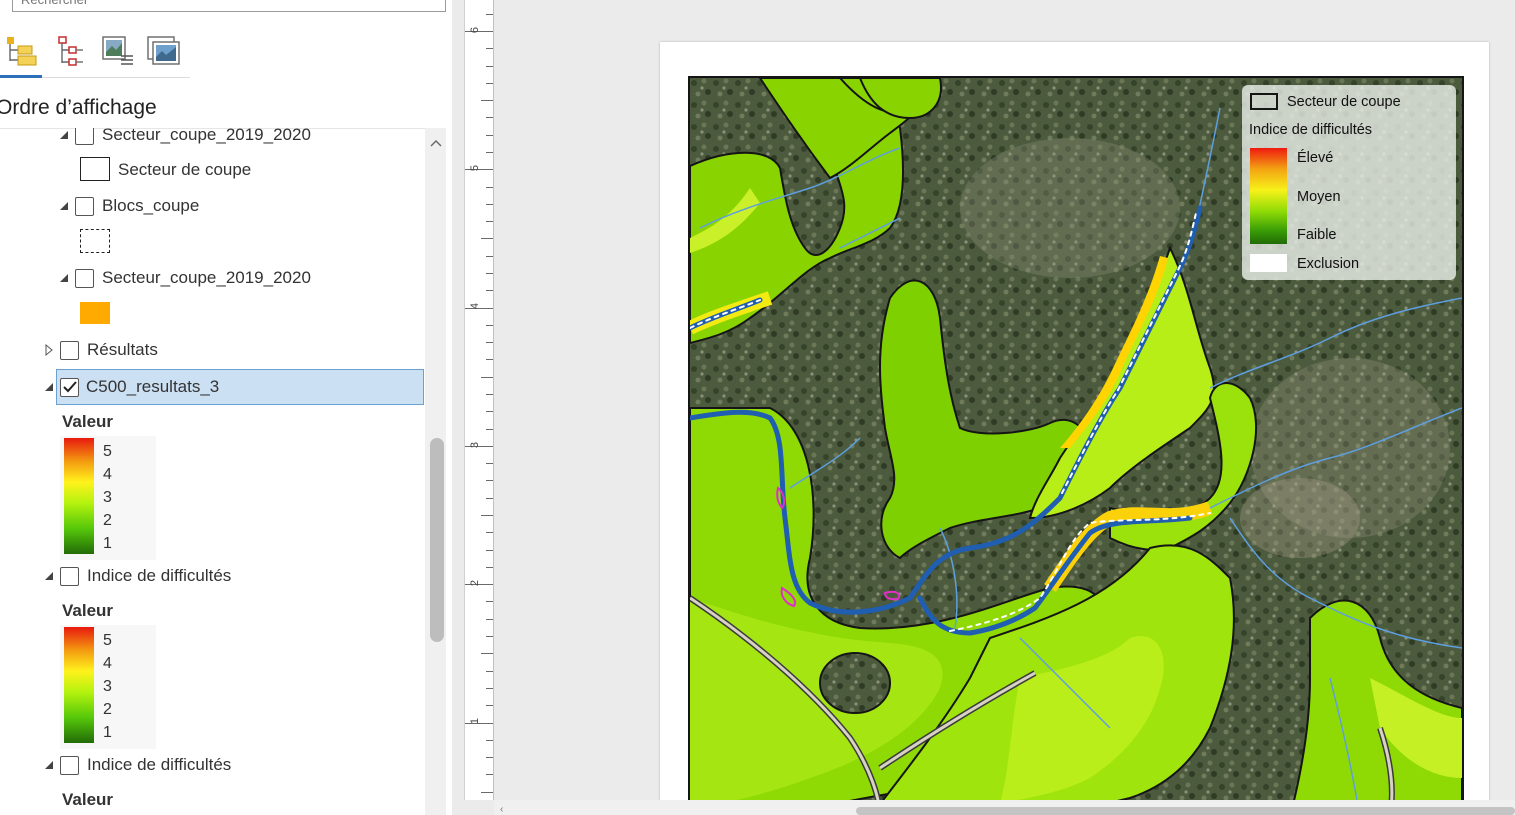 This screenshot has width=1515, height=815. I want to click on ruler-label: 4, so click(475, 306).